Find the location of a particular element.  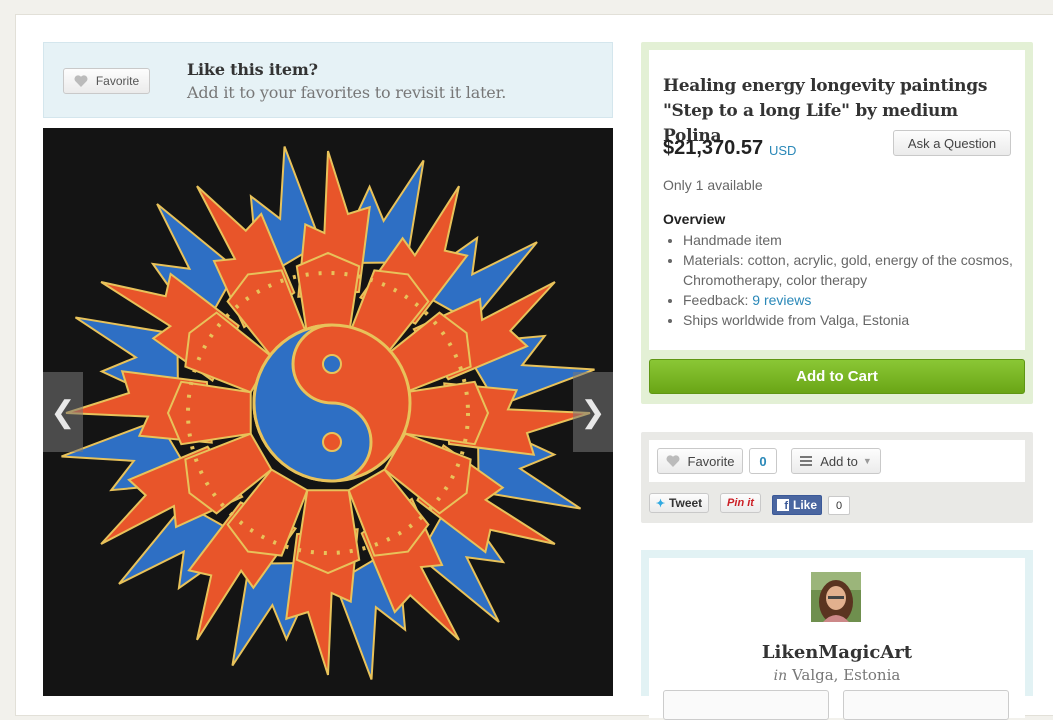

favorite-button: Favorite is located at coordinates (700, 461).